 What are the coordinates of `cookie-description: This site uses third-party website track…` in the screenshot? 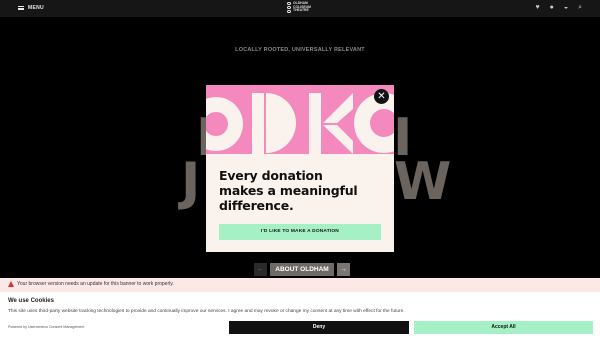 It's located at (206, 311).